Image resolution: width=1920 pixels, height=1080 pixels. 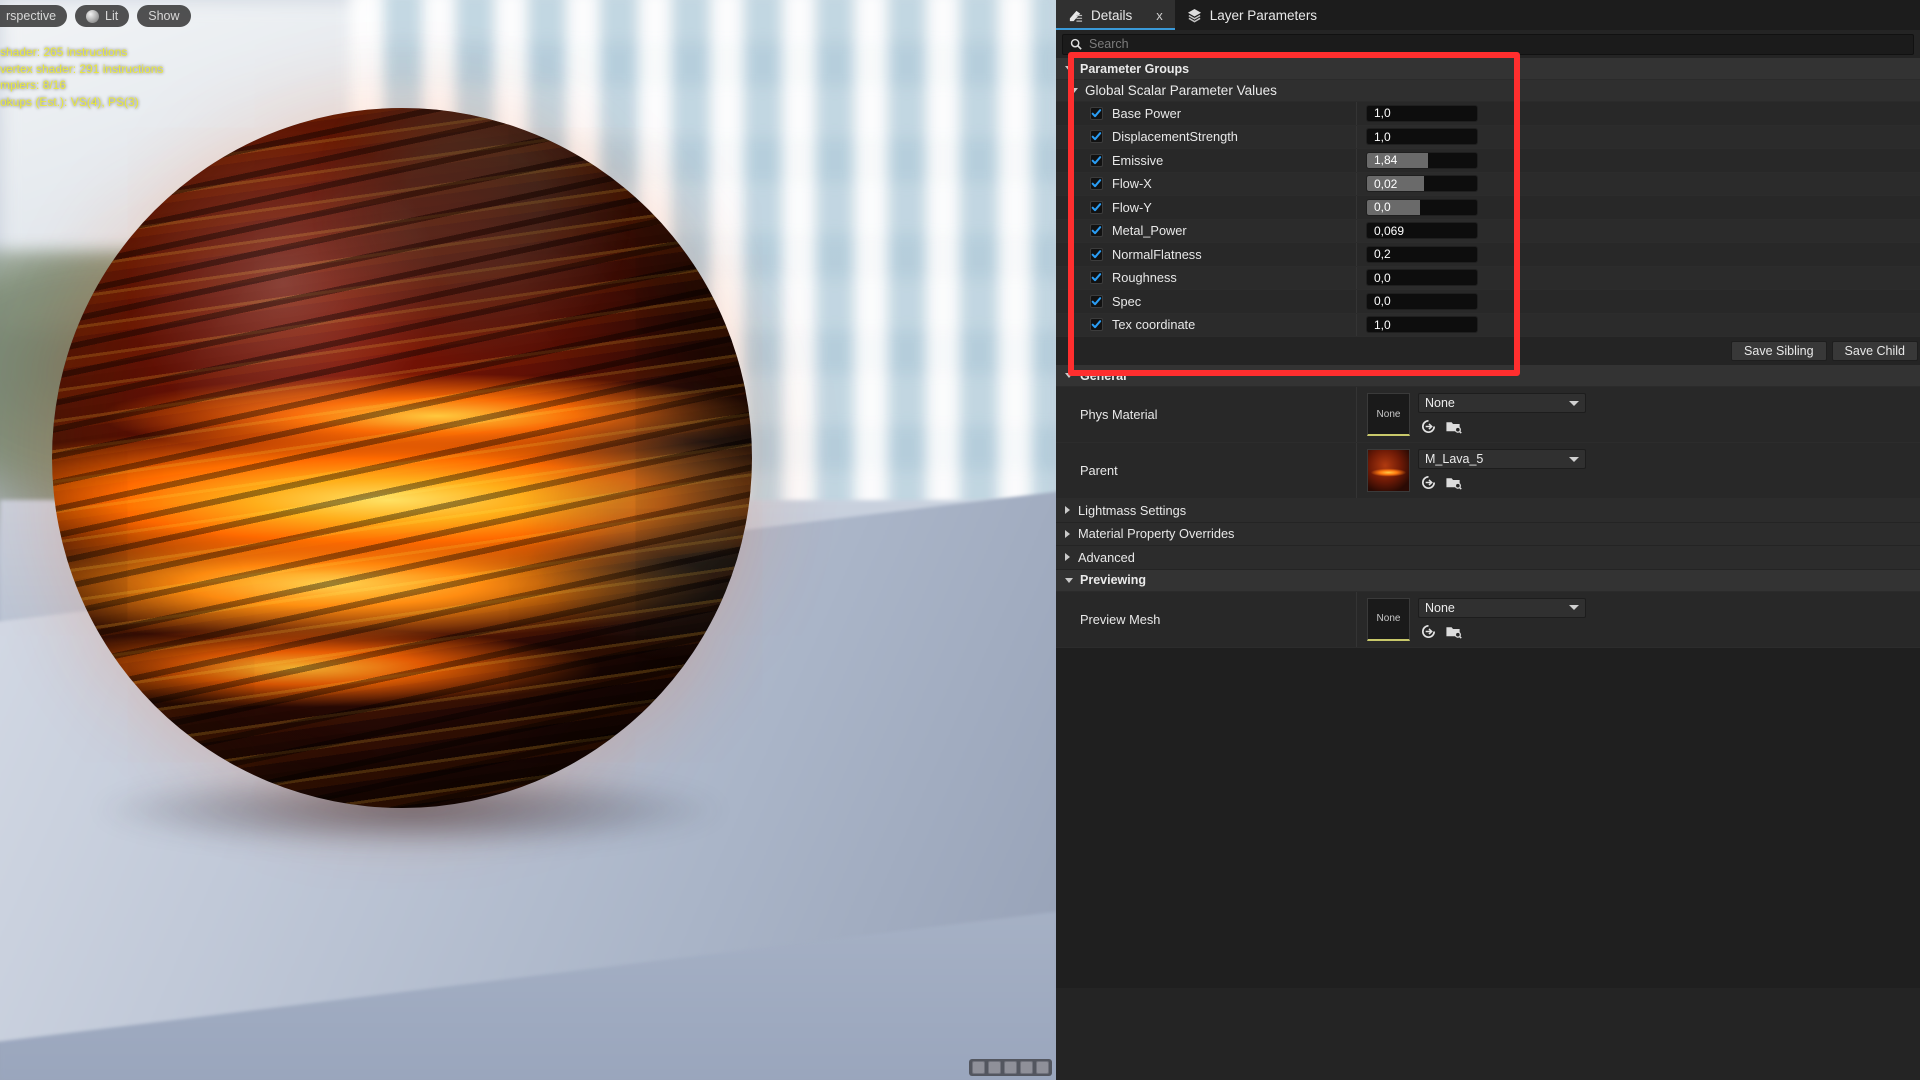 I want to click on parameter-value-cell: 0,2, so click(x=1638, y=254).